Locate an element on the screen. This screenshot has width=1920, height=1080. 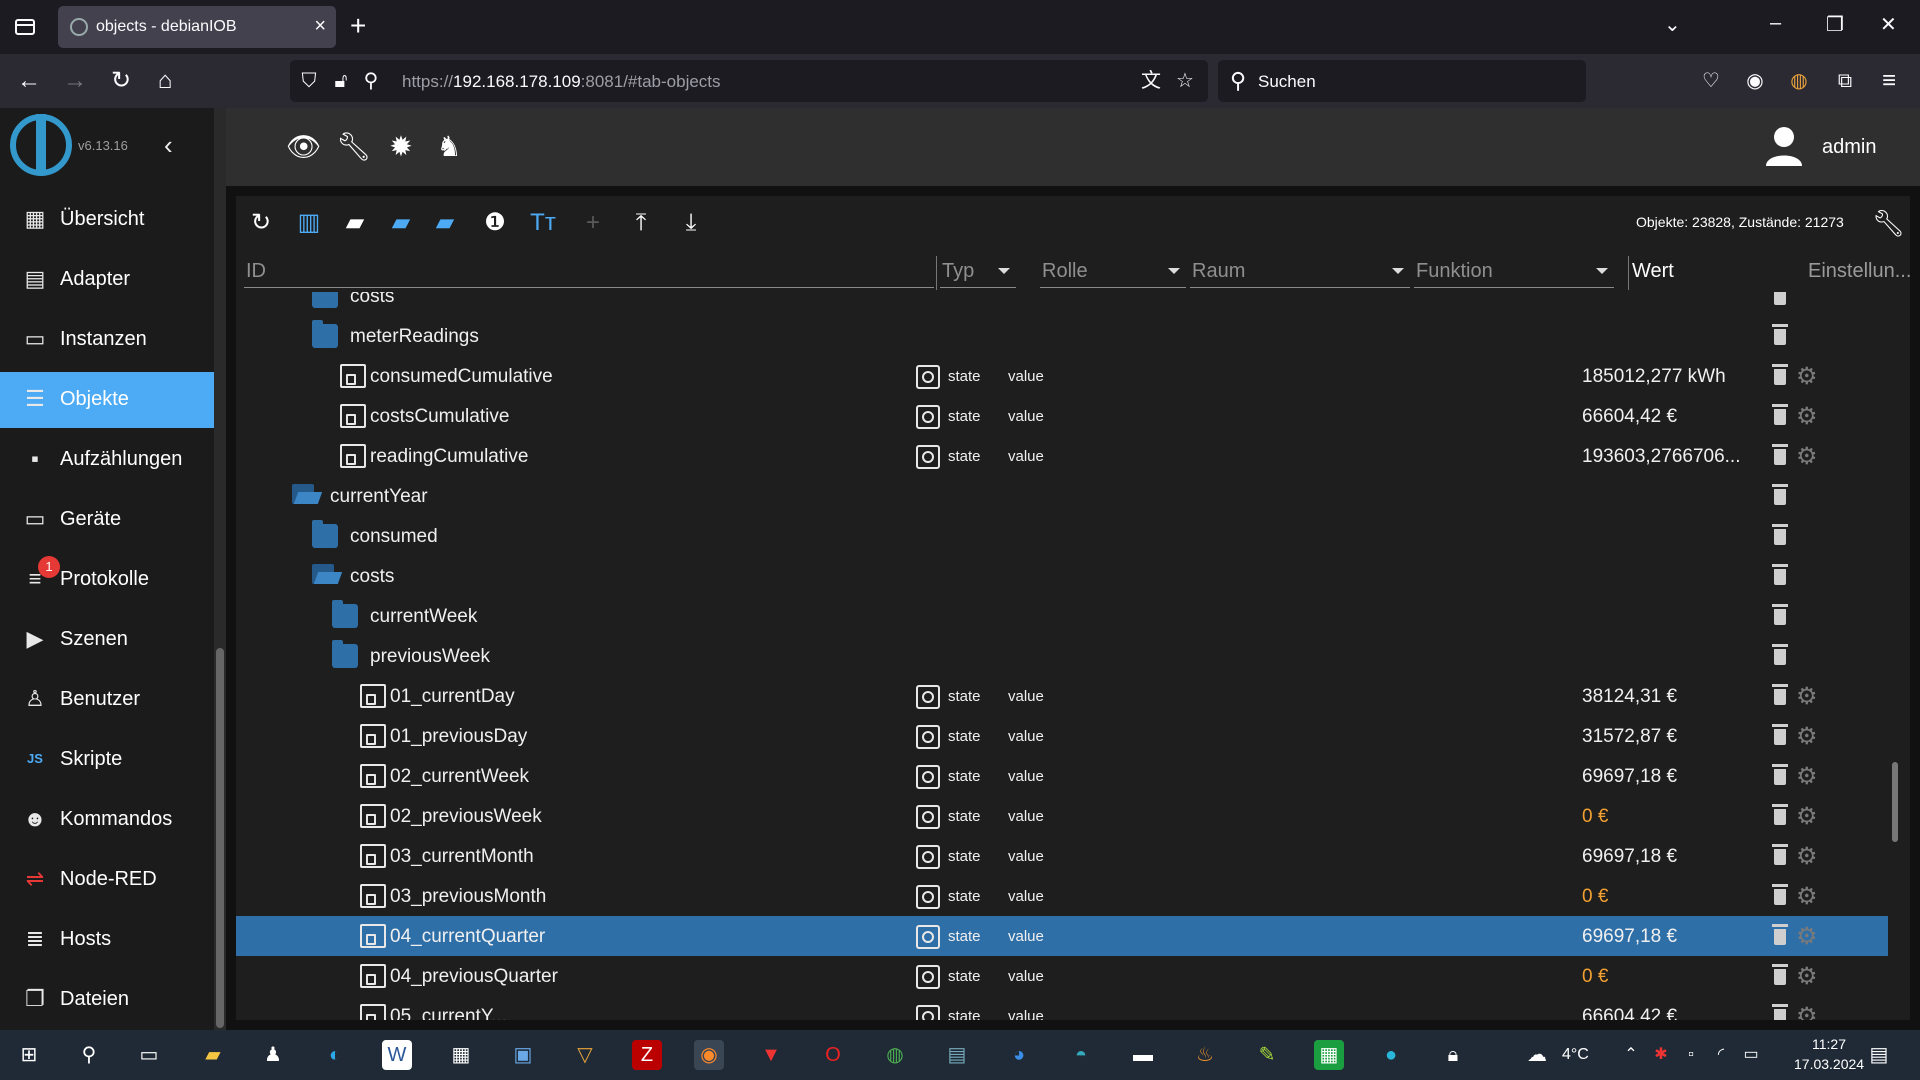
tray-app-icon: ✱ is located at coordinates (1661, 1055).